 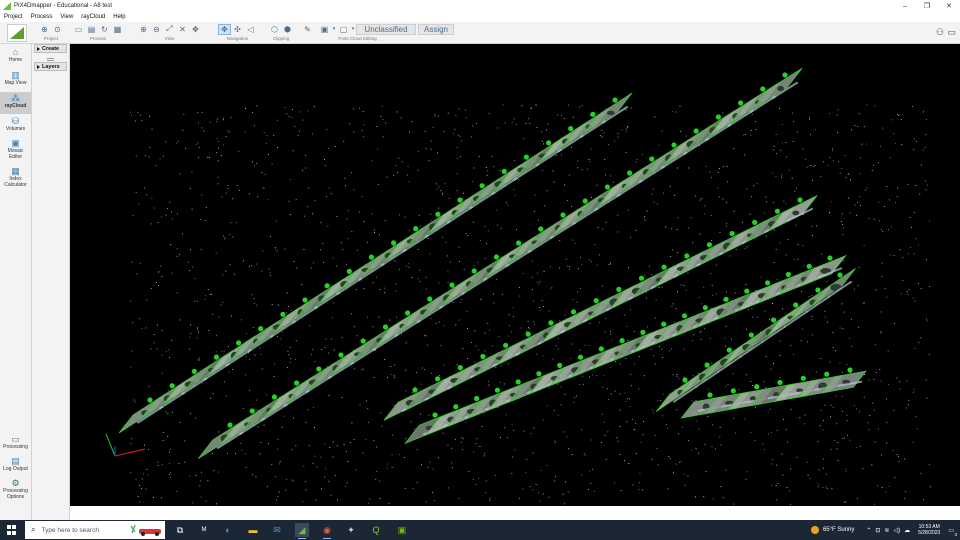 I want to click on restore-button: ❐, so click(x=927, y=6).